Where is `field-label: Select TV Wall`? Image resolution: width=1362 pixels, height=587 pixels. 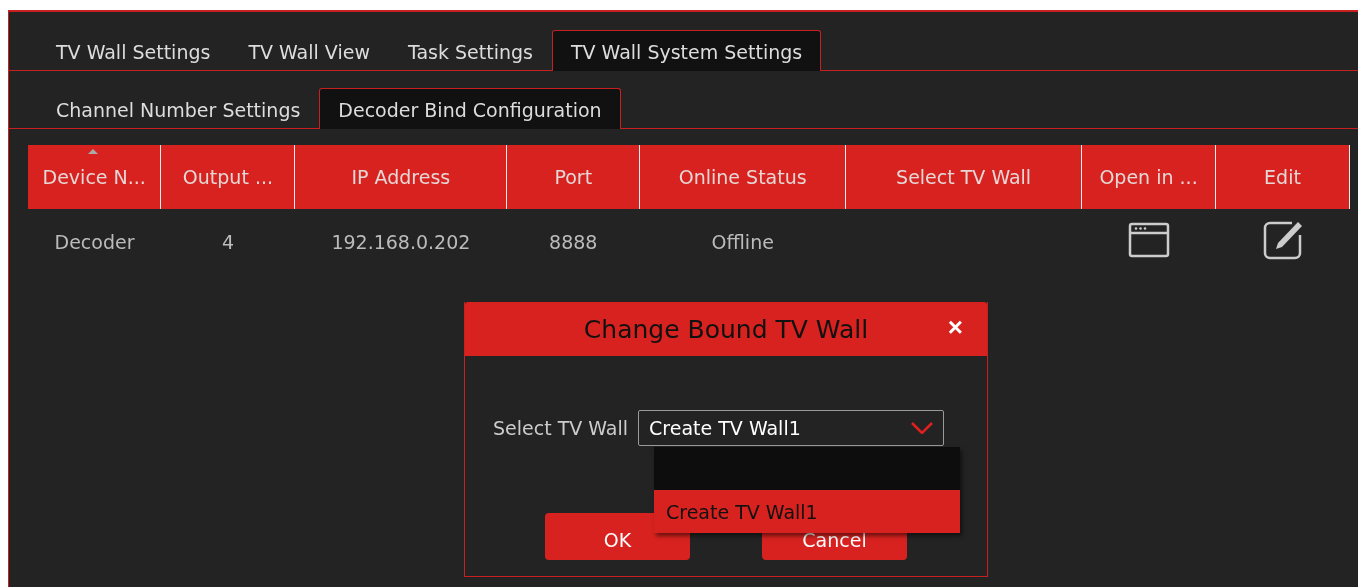 field-label: Select TV Wall is located at coordinates (561, 428).